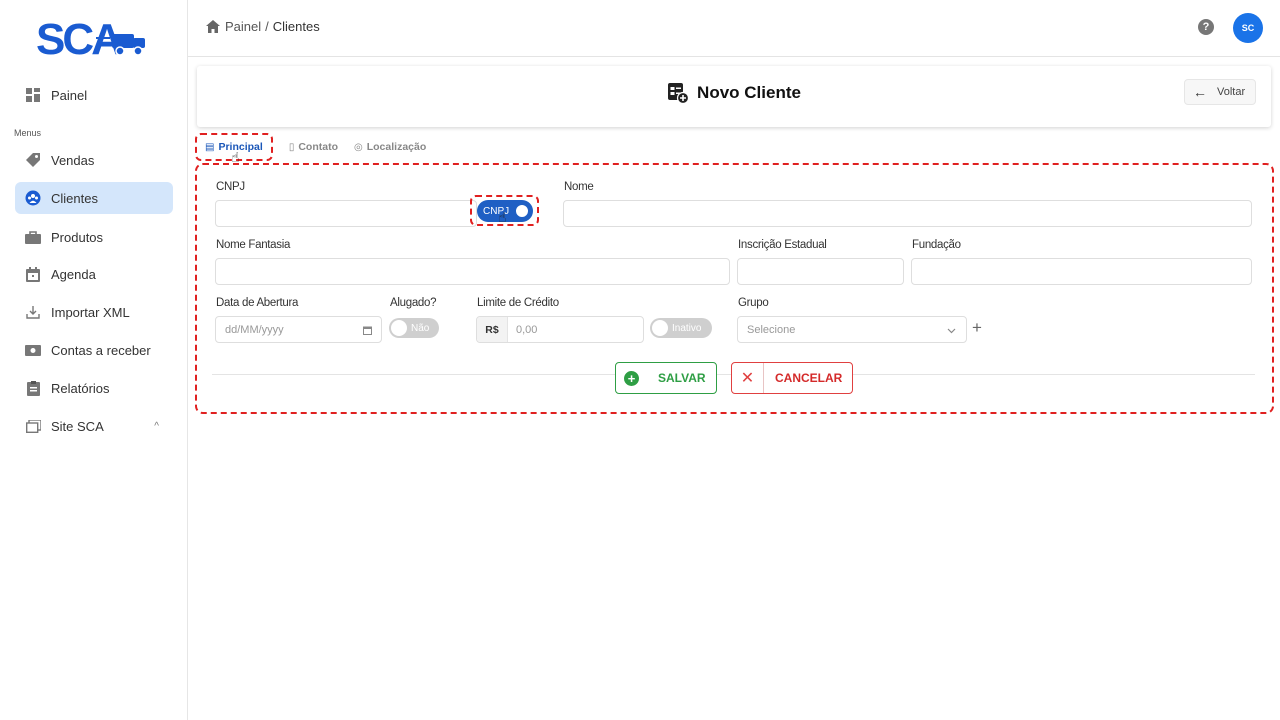  Describe the element at coordinates (771, 329) in the screenshot. I see `grupo-placeholder: Selecione` at that location.